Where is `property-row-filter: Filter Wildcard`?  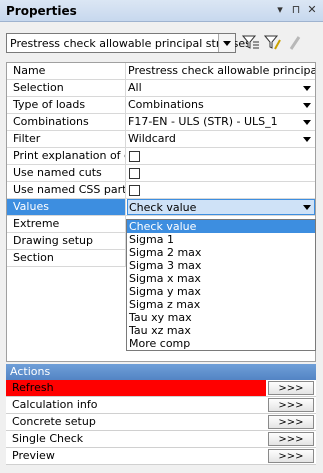
property-row-filter: Filter Wildcard is located at coordinates (161, 139).